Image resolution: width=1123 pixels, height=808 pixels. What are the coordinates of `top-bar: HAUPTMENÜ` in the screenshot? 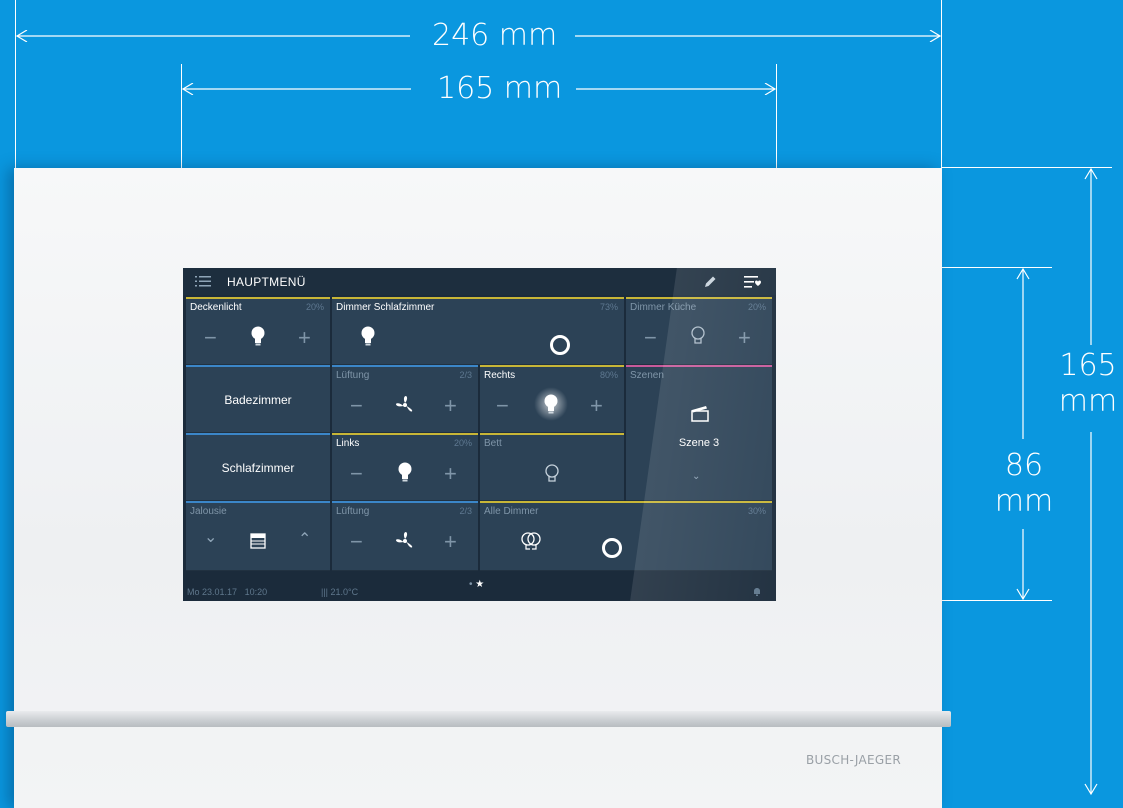 It's located at (479, 281).